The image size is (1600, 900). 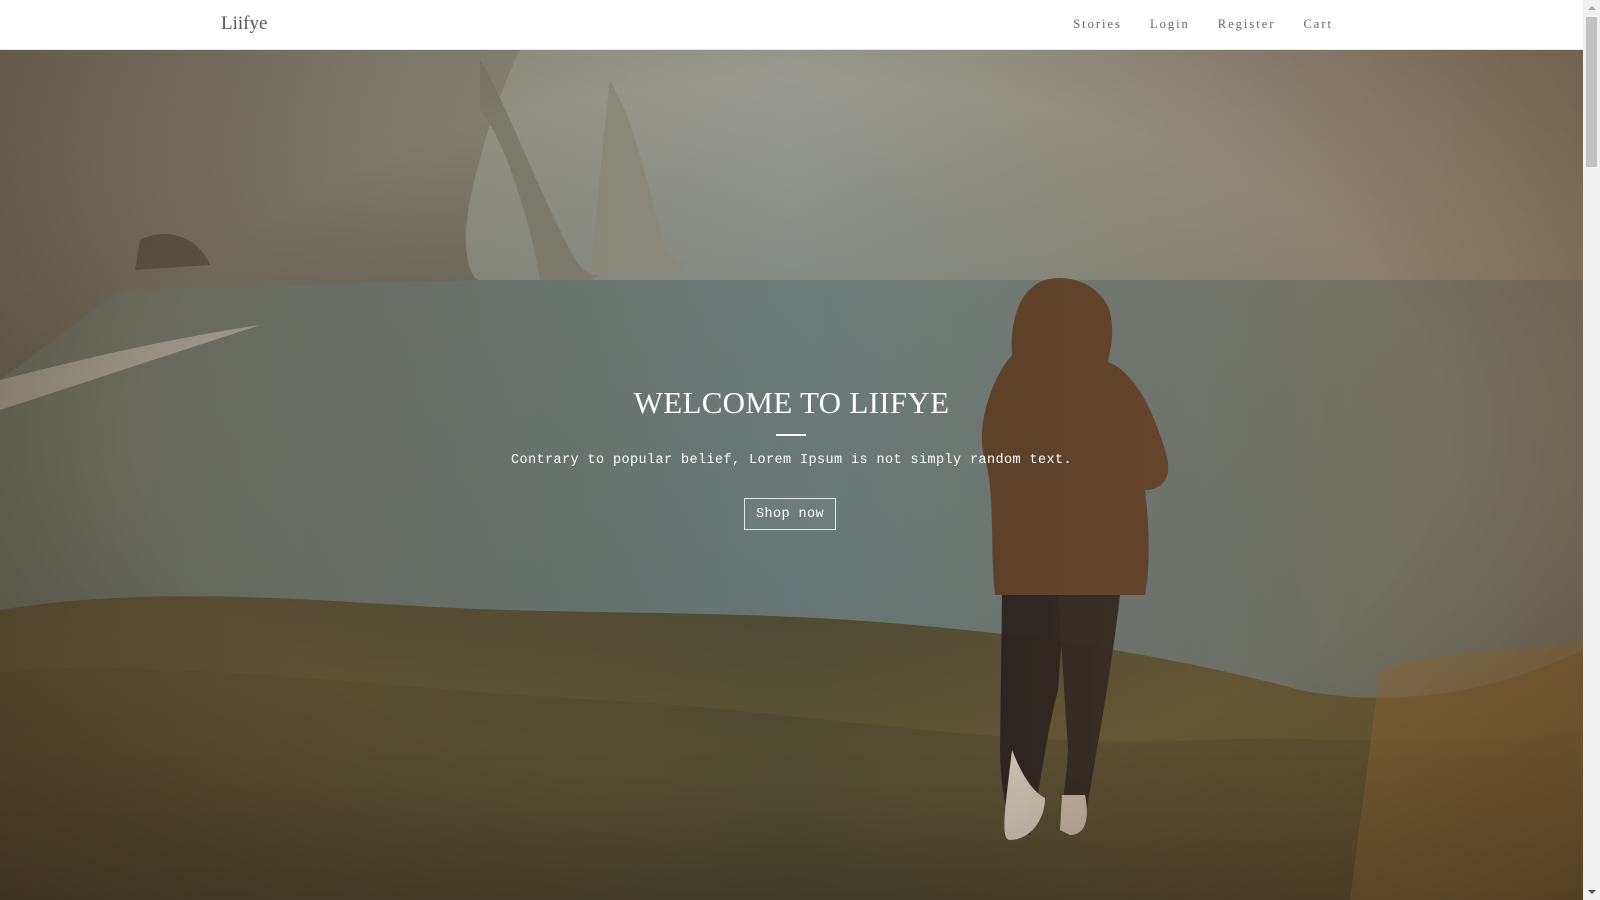 I want to click on nav-links: Stories Login Register Cart, so click(x=1203, y=24).